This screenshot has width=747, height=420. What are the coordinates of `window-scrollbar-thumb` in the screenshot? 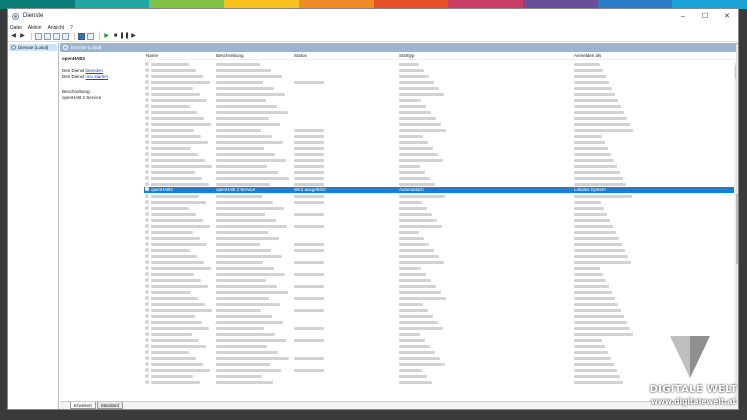 It's located at (737, 229).